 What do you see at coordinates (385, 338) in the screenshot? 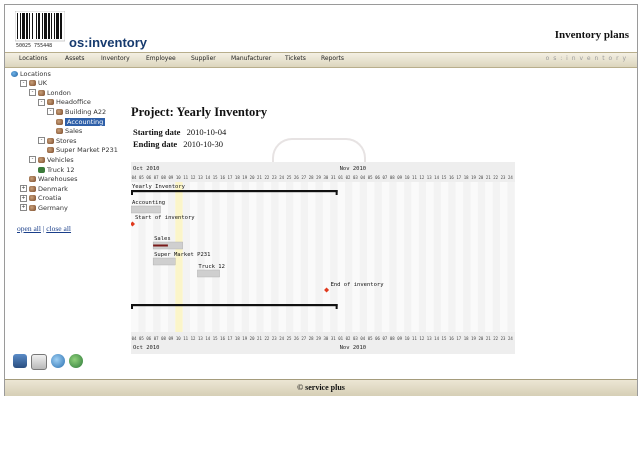
I see `day-label-bottom: 07` at bounding box center [385, 338].